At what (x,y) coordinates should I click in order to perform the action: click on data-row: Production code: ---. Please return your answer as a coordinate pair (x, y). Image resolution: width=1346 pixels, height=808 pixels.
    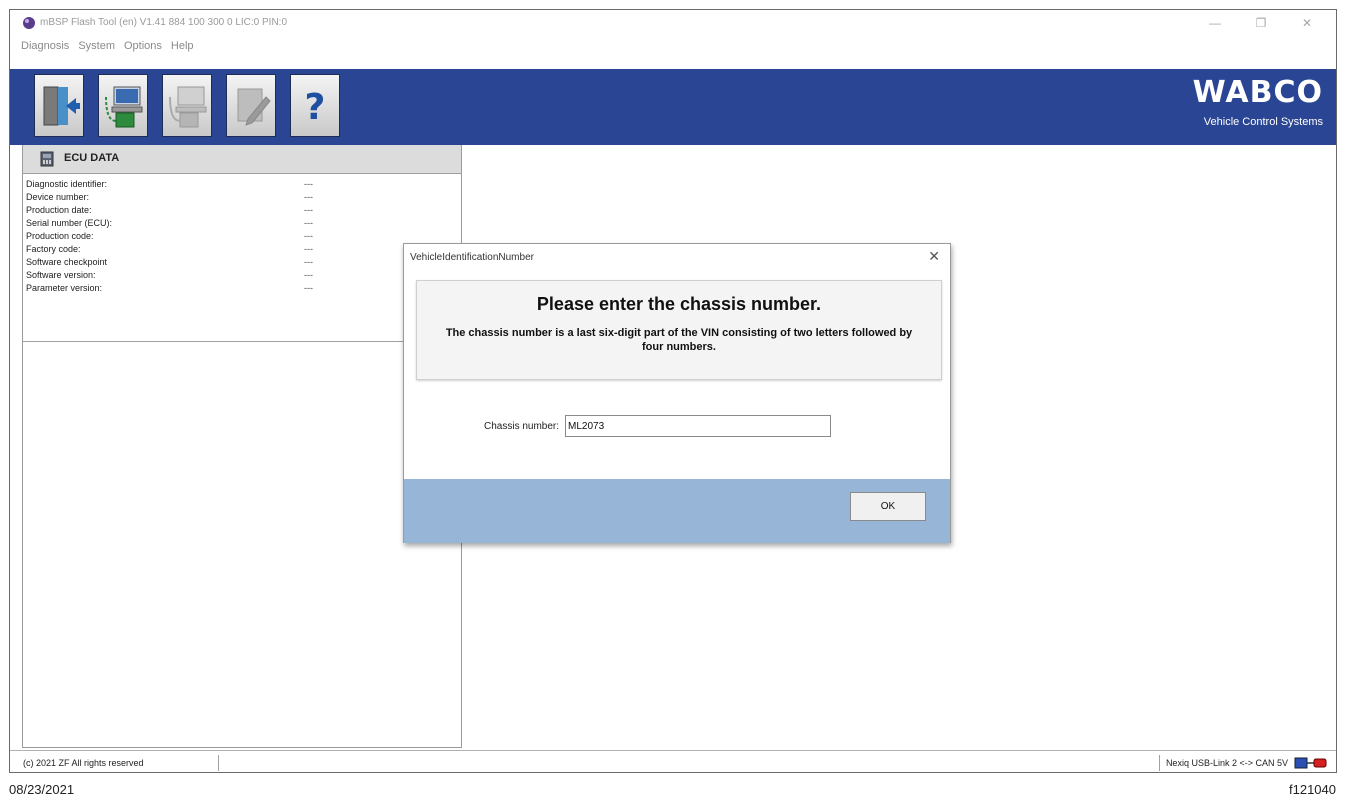
    Looking at the image, I should click on (169, 237).